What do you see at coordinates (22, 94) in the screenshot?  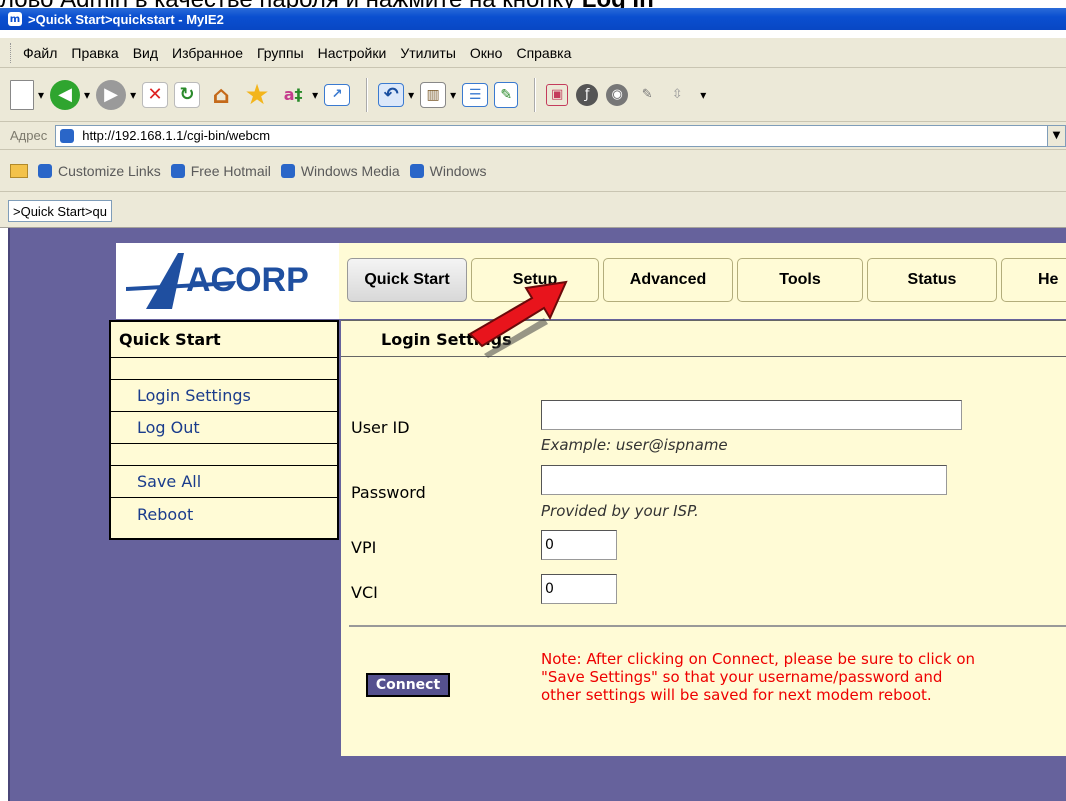 I see `new-page-icon` at bounding box center [22, 94].